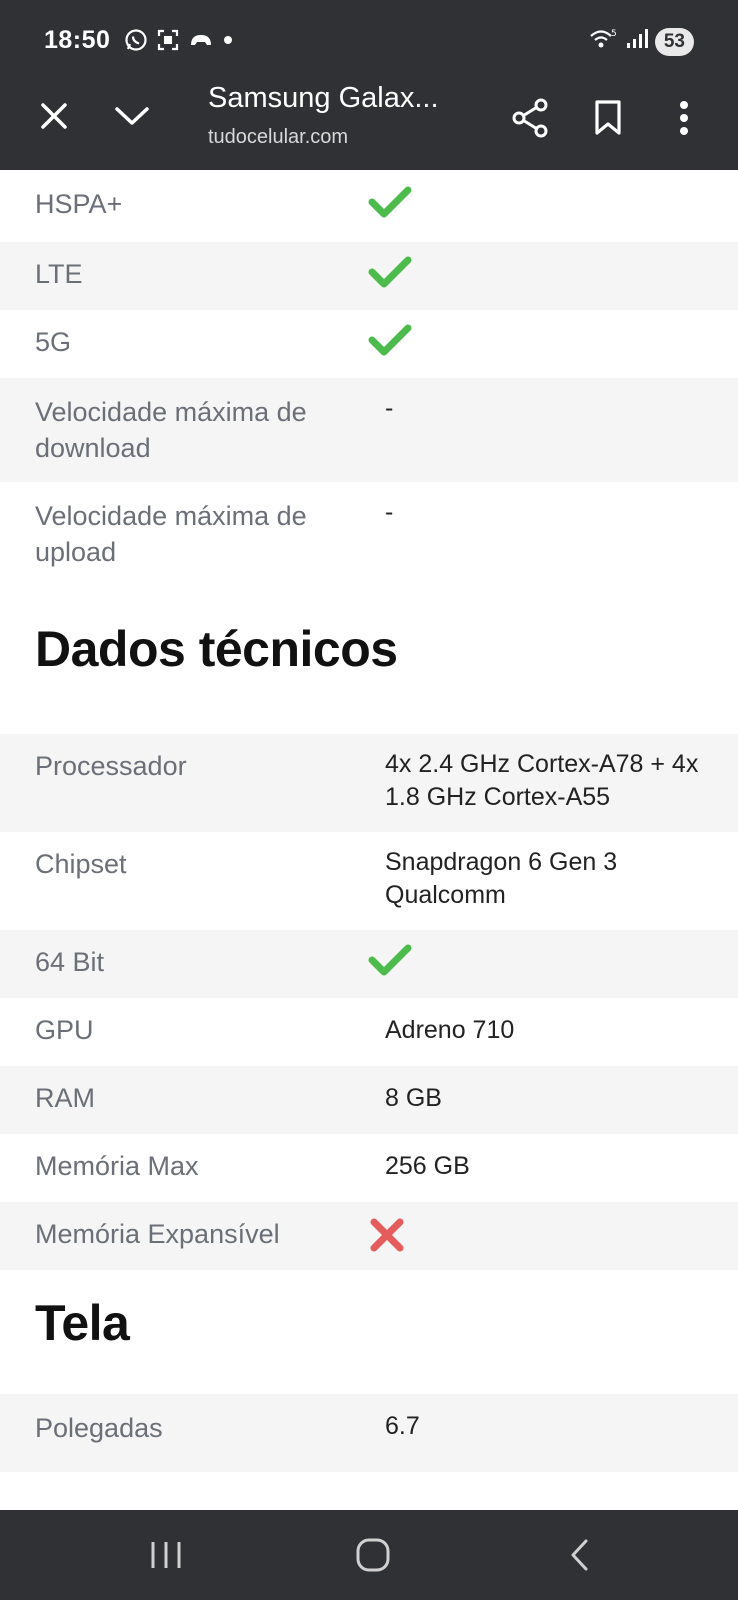  Describe the element at coordinates (402, 1426) in the screenshot. I see `spec-value: 6.7` at that location.